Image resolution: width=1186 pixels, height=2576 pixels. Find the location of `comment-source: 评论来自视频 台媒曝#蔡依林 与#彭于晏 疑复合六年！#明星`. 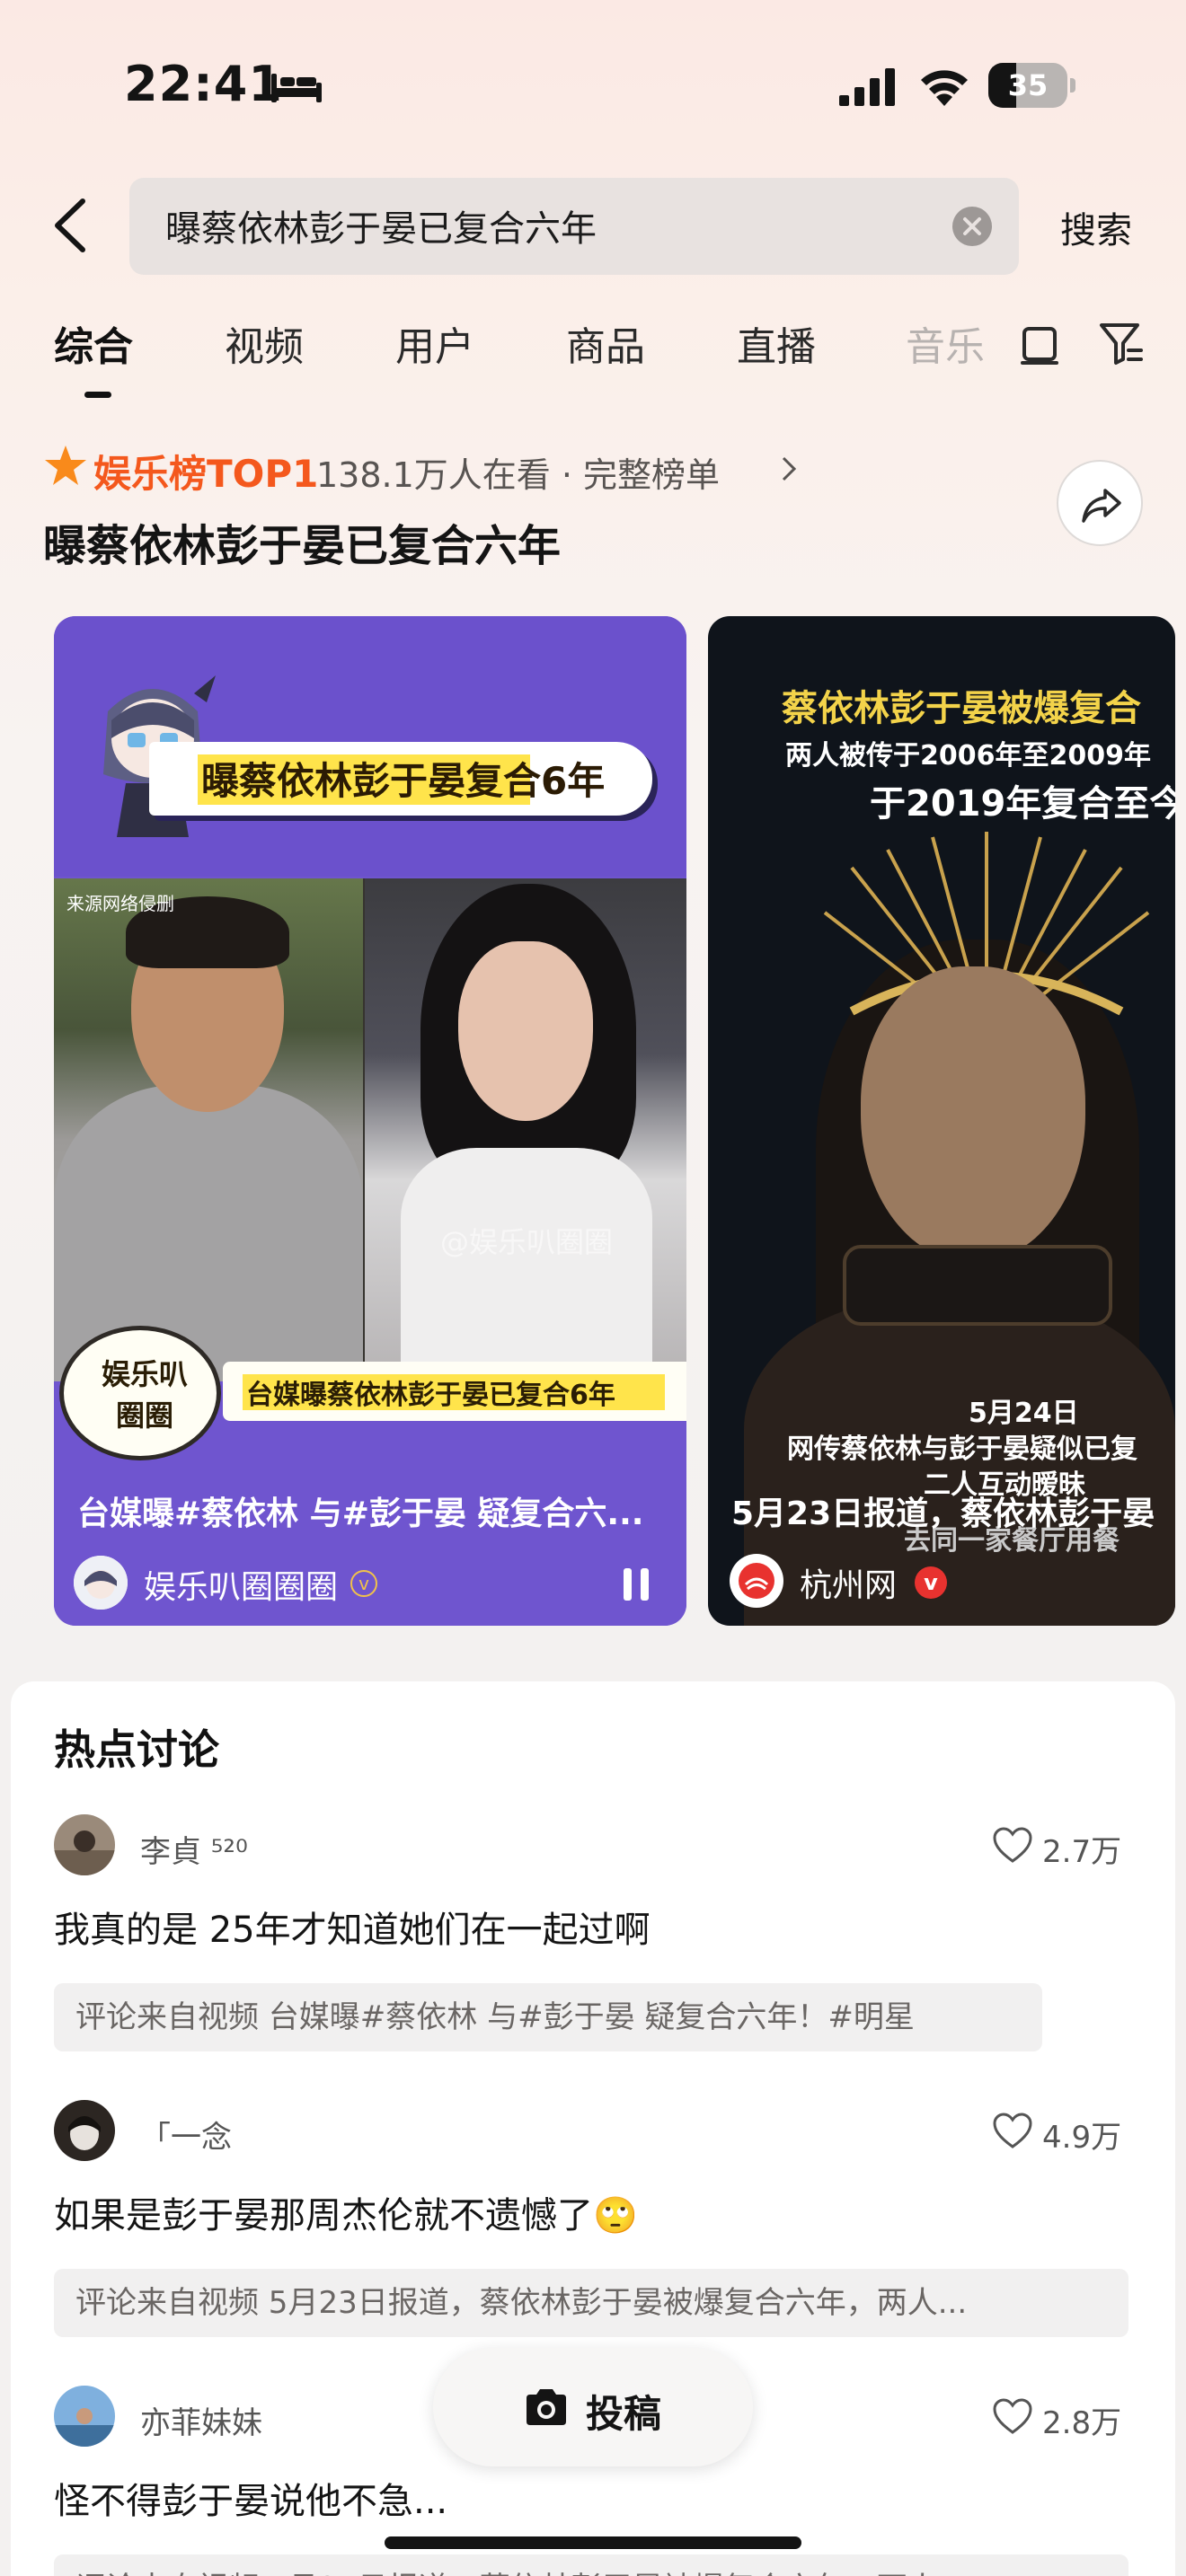

comment-source: 评论来自视频 台媒曝#蔡依林 与#彭于晏 疑复合六年！#明星 is located at coordinates (548, 2017).